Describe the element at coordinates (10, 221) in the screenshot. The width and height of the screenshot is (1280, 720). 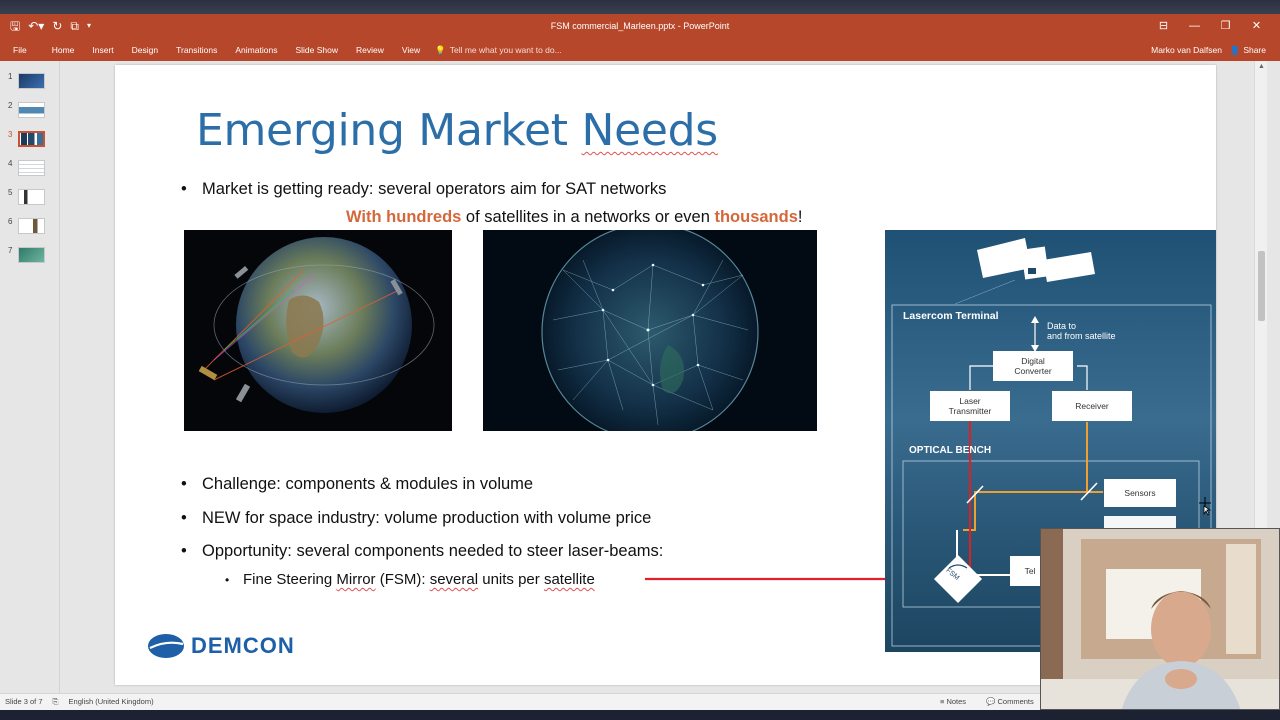
I see `thumbnail-number: 6` at that location.